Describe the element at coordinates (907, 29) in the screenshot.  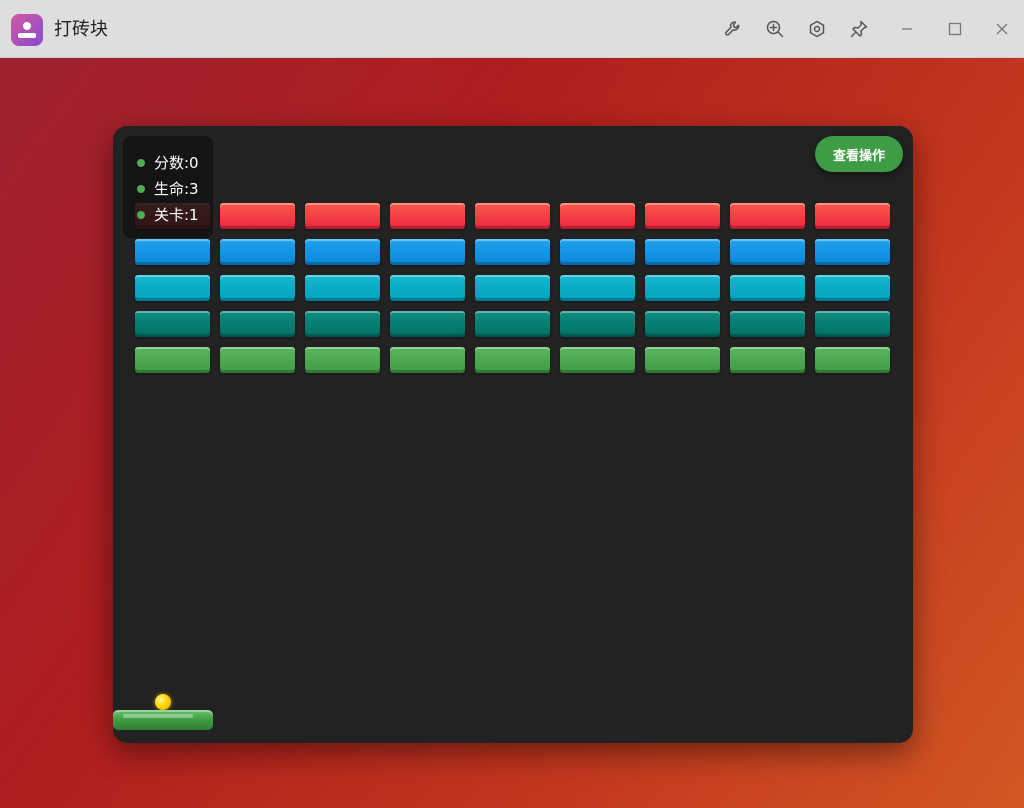
I see `minimize-icon` at that location.